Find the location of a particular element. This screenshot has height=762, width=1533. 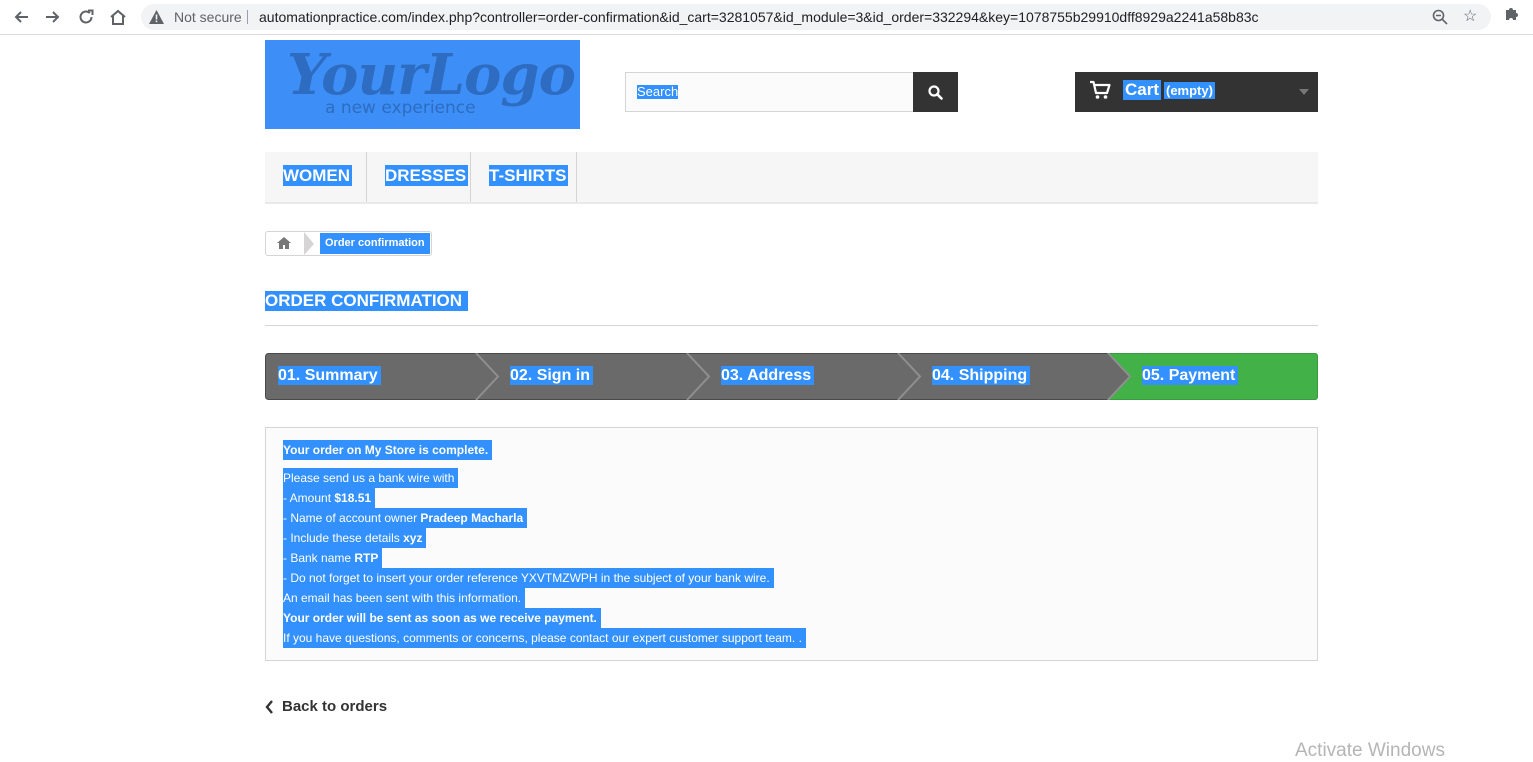

bank-label: - Bank name is located at coordinates (317, 558).